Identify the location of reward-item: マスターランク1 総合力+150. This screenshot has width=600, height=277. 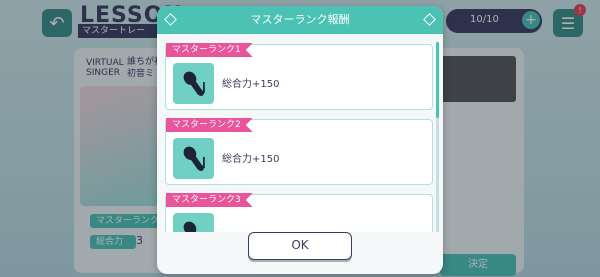
(299, 76).